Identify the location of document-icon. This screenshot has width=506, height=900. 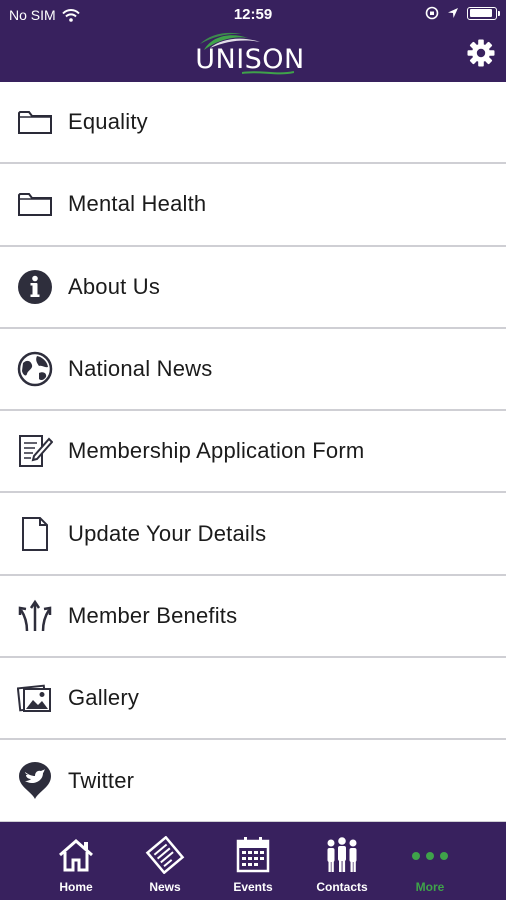
(35, 534).